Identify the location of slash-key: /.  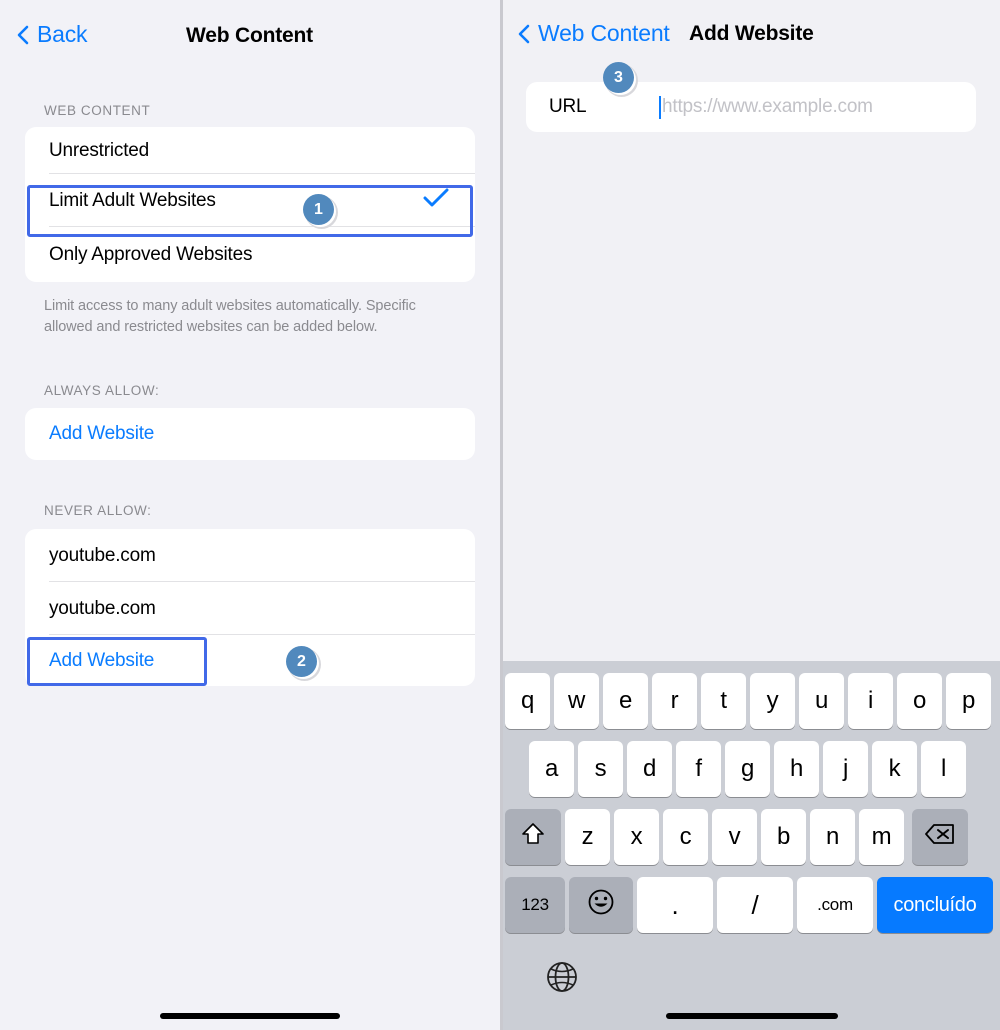
(755, 905).